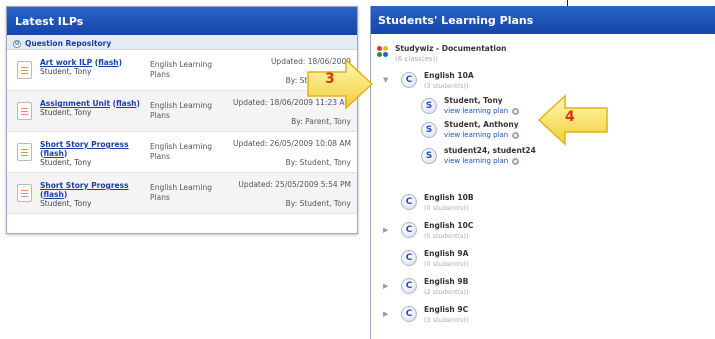  What do you see at coordinates (541, 288) in the screenshot?
I see `tree-class-english-9b: ▶ C English 9B (2 student(s))` at bounding box center [541, 288].